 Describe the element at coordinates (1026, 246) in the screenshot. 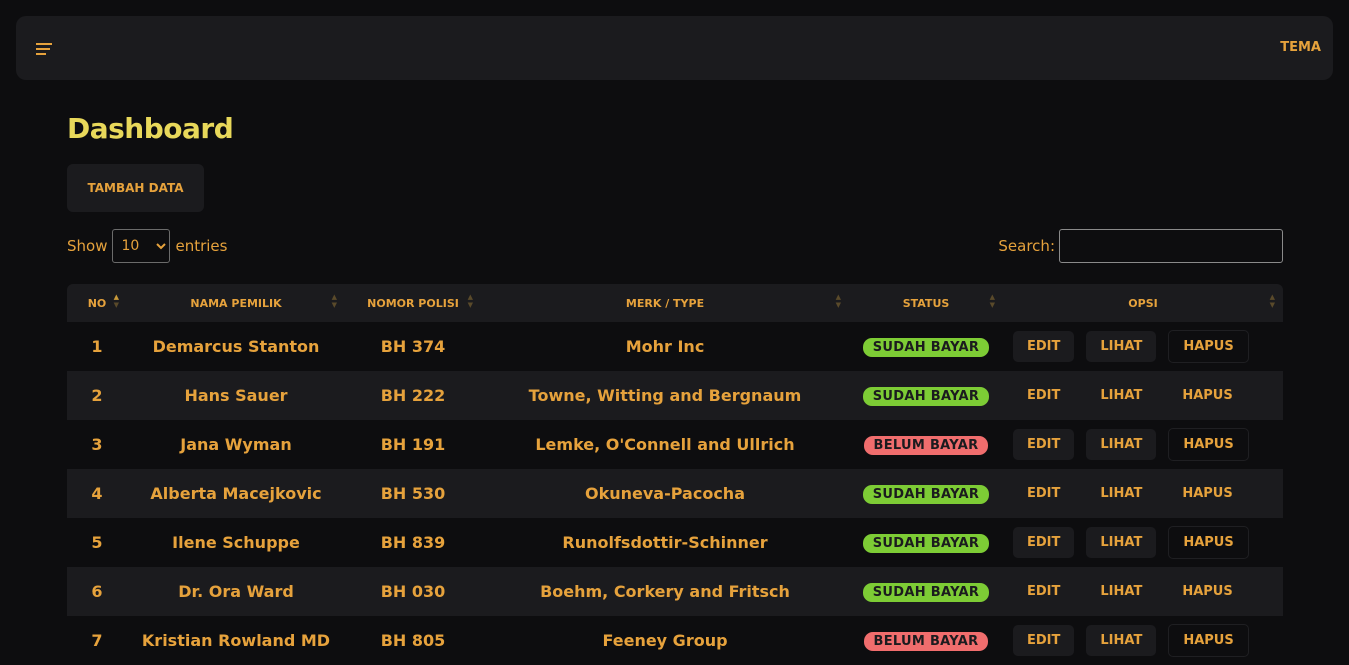

I see `search-label: Search:` at that location.